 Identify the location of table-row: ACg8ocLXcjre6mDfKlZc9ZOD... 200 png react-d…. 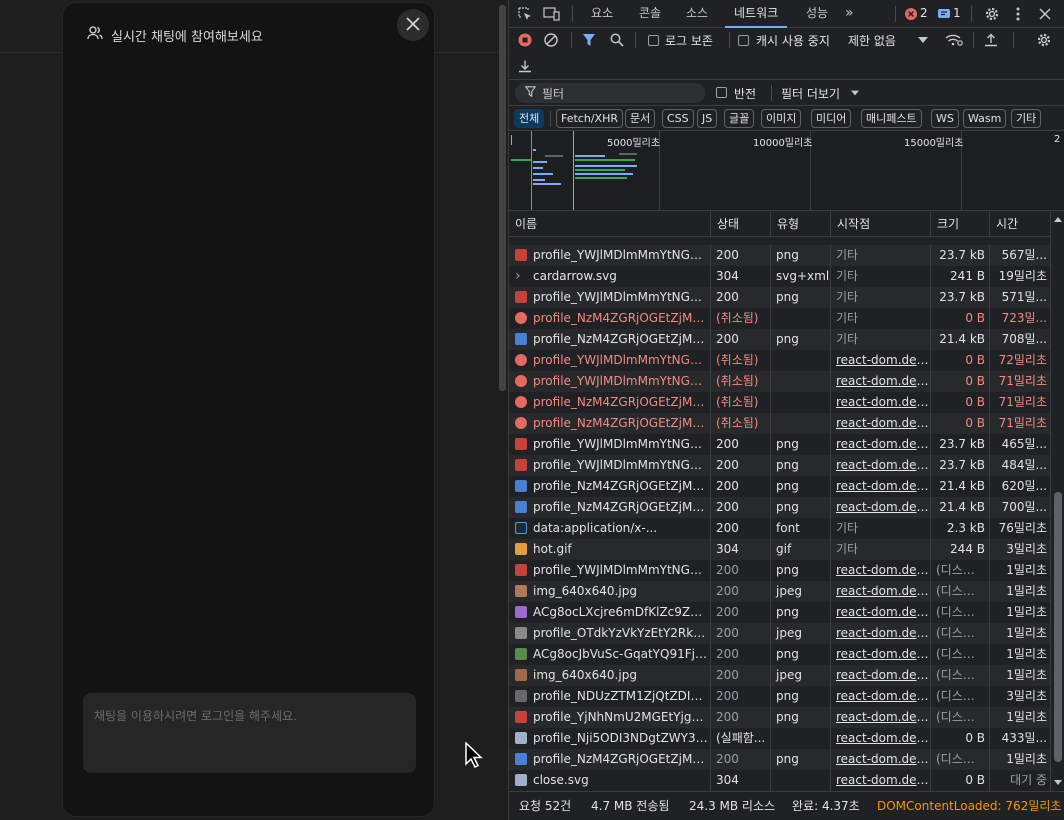
(779, 612).